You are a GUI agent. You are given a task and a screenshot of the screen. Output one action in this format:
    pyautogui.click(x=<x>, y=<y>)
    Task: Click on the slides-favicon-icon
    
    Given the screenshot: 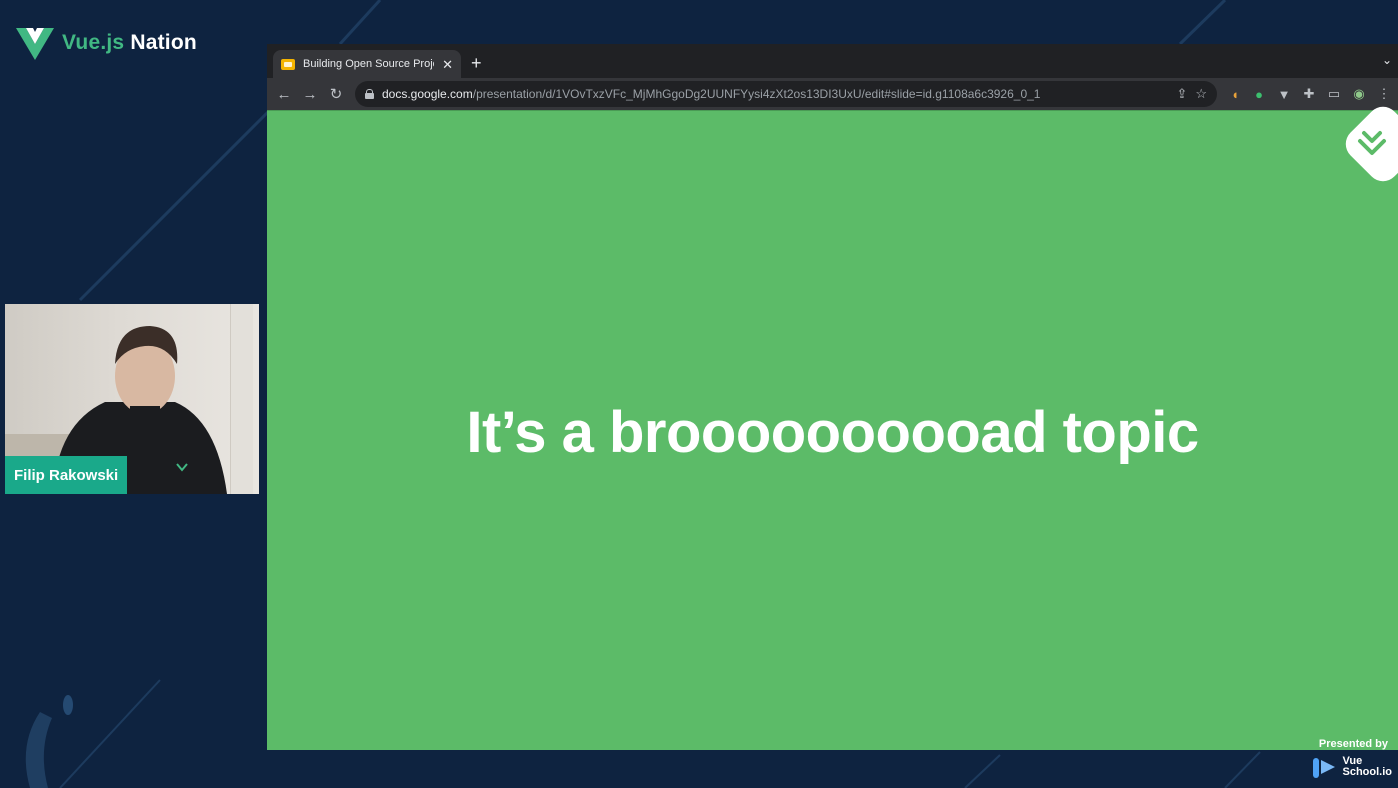 What is the action you would take?
    pyautogui.click(x=288, y=64)
    